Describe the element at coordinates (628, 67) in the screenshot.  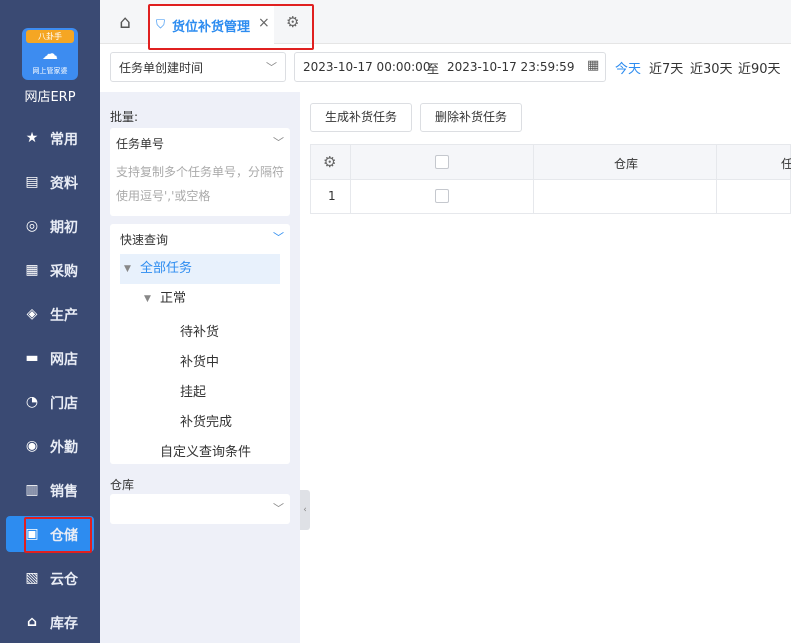
I see `quick-today: 今天` at that location.